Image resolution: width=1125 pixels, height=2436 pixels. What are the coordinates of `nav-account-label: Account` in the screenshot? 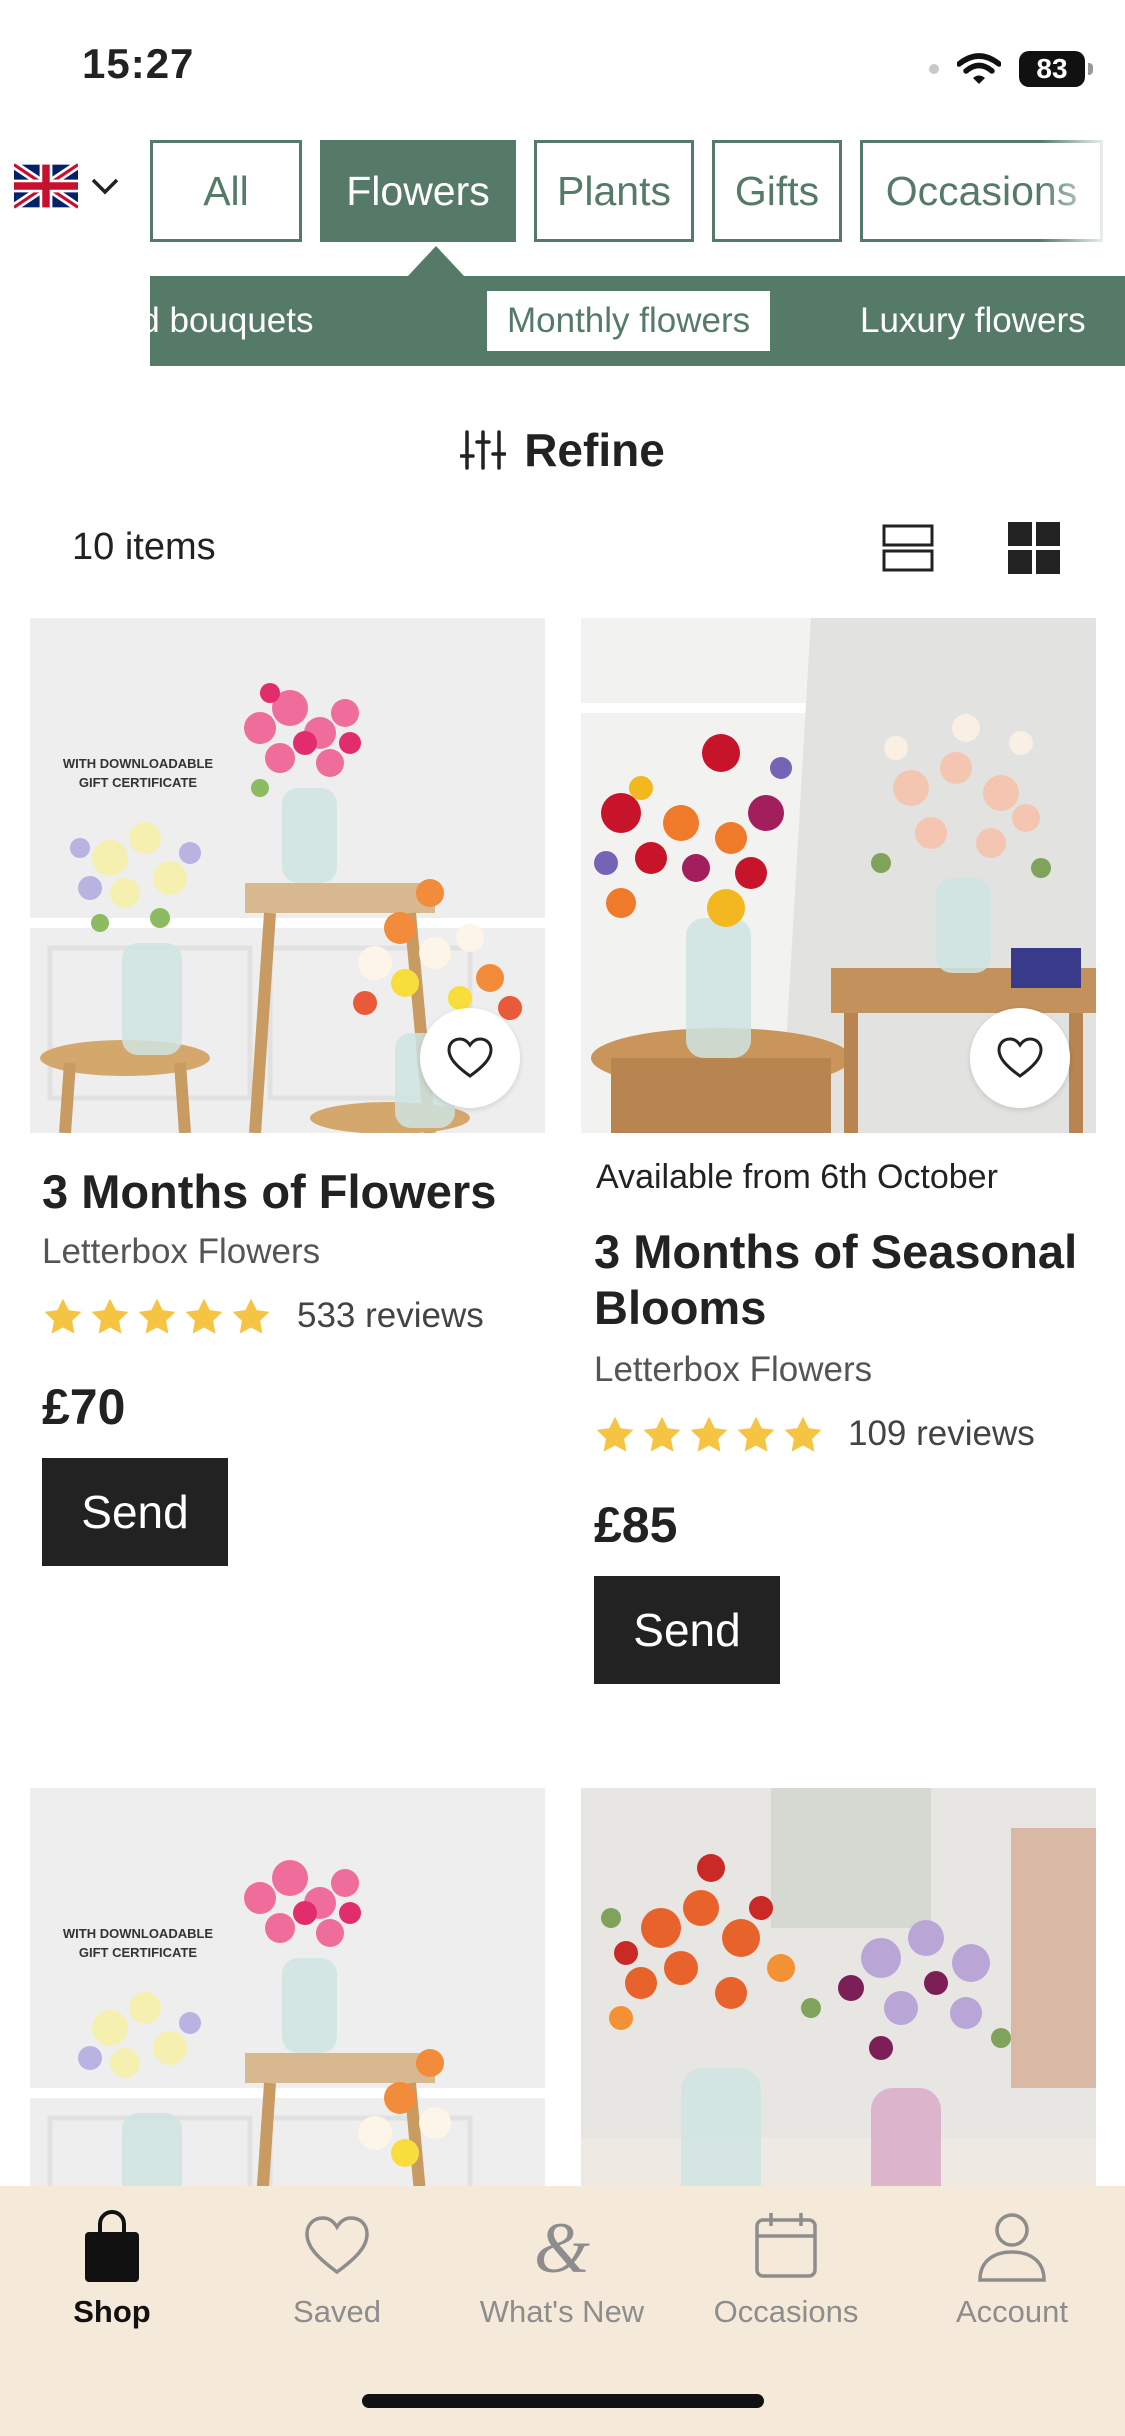 It's located at (1011, 2311).